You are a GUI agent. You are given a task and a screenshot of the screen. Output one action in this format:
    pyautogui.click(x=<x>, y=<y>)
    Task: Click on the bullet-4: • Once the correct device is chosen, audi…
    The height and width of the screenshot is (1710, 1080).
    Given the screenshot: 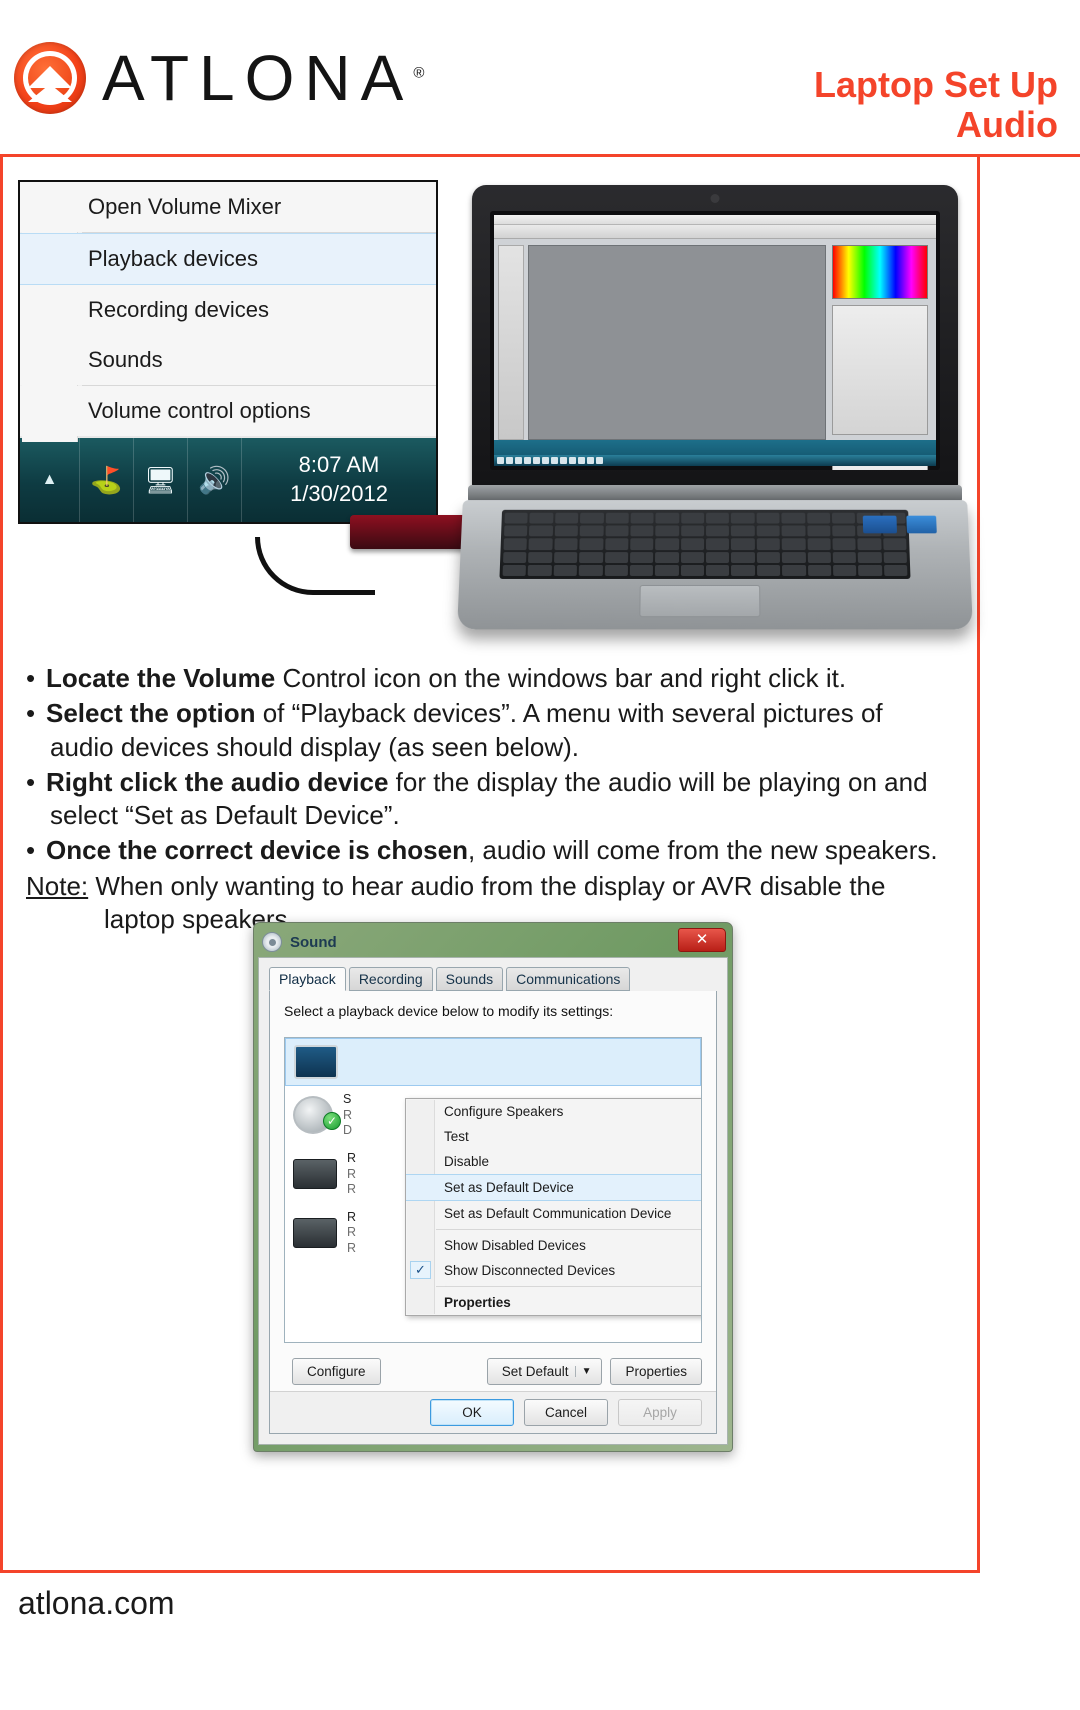 What is the action you would take?
    pyautogui.click(x=496, y=850)
    